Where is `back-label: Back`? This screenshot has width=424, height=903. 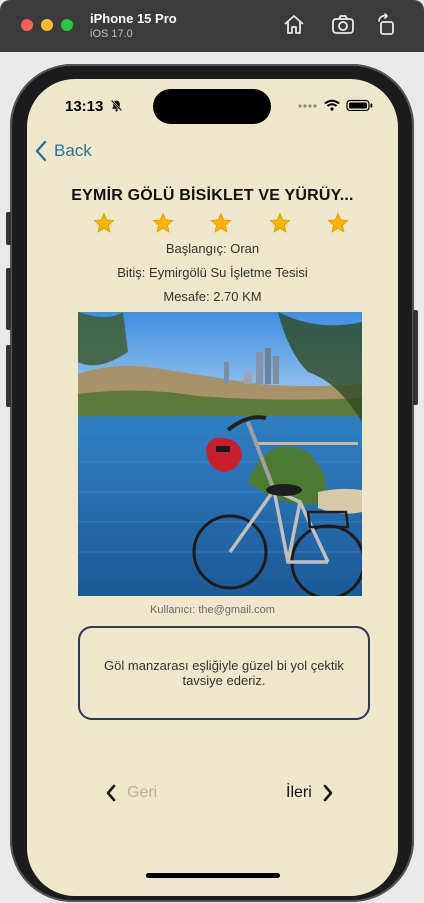
back-label: Back is located at coordinates (73, 150).